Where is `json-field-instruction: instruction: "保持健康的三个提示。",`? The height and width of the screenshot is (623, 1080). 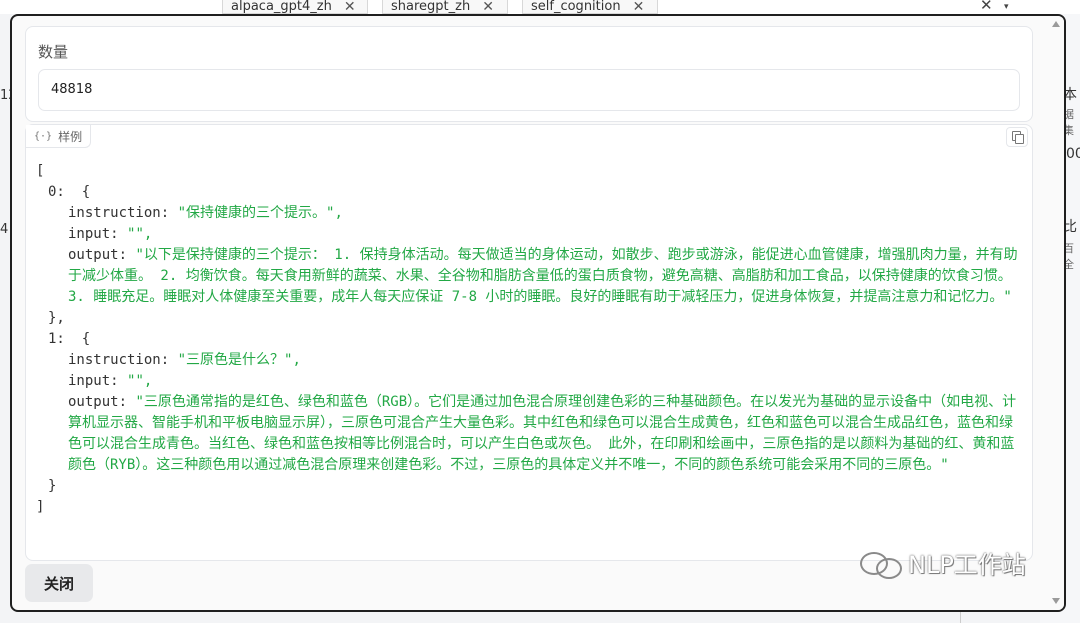 json-field-instruction: instruction: "保持健康的三个提示。", is located at coordinates (205, 213).